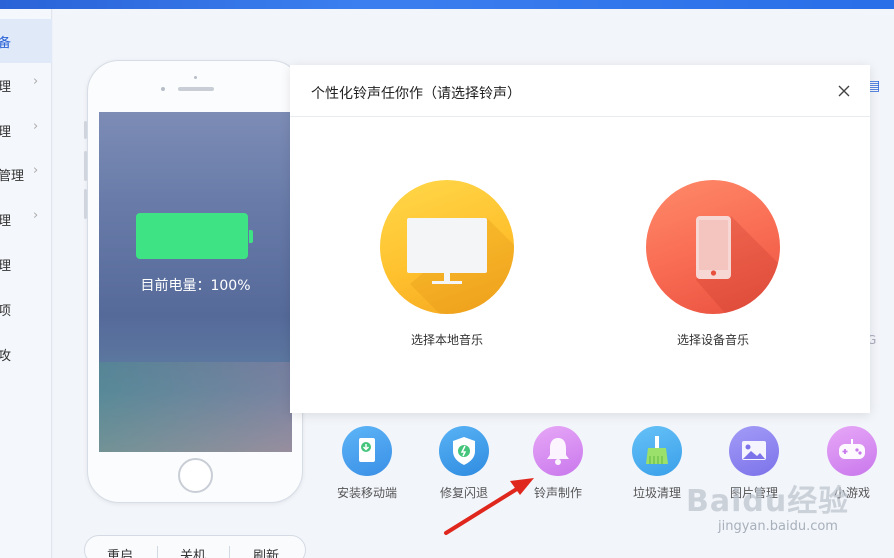 This screenshot has width=894, height=558. I want to click on phone-icon, so click(713, 247).